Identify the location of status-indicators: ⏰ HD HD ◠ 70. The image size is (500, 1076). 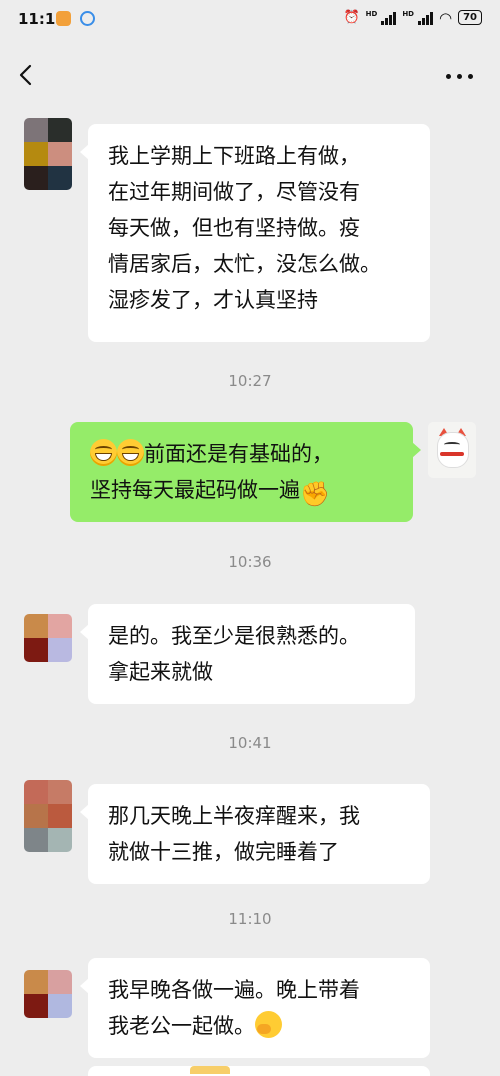
(412, 17).